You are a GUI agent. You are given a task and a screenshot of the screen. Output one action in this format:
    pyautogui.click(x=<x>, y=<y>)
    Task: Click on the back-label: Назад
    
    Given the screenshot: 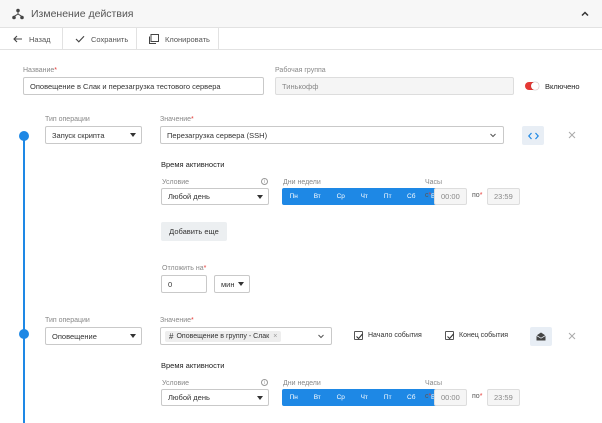 What is the action you would take?
    pyautogui.click(x=40, y=39)
    